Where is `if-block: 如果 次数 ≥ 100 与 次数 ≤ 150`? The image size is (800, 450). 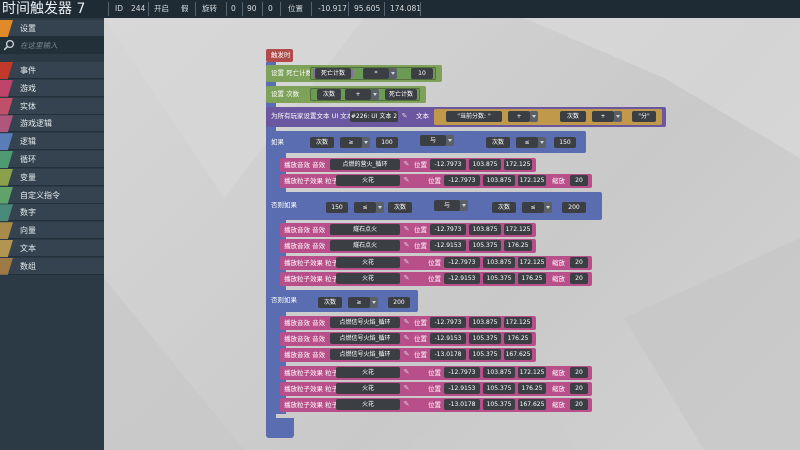 if-block: 如果 次数 ≥ 100 与 次数 ≤ 150 is located at coordinates (426, 142).